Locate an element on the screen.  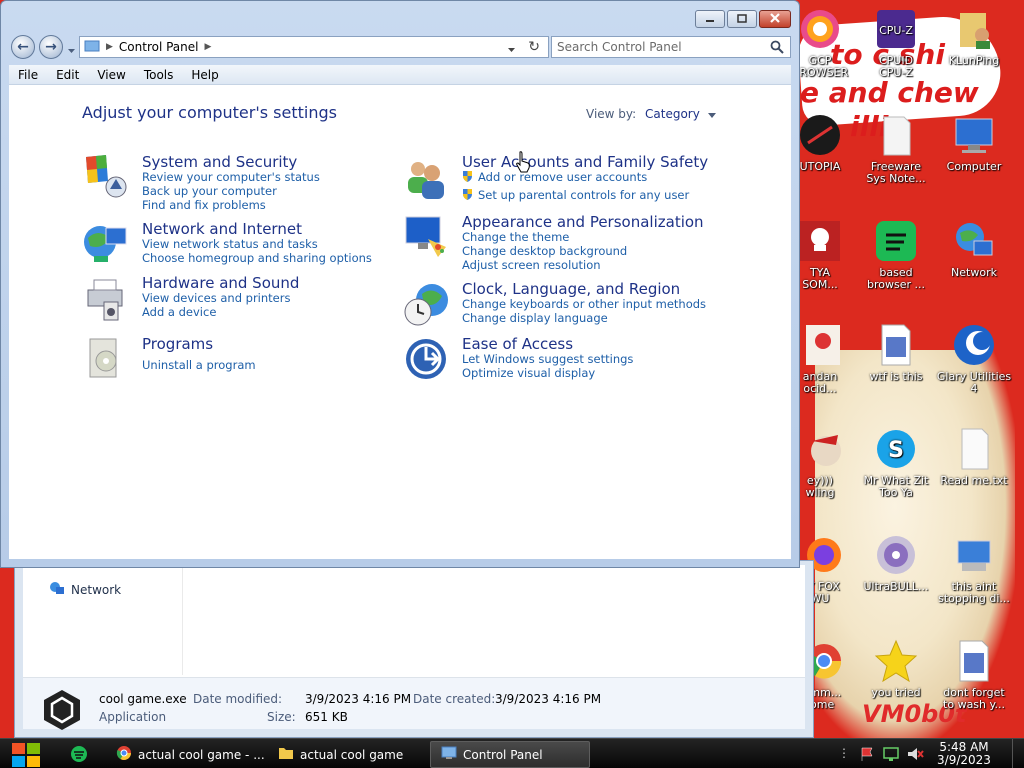
desktop-icon-readme: Read me.txt is located at coordinates (974, 456).